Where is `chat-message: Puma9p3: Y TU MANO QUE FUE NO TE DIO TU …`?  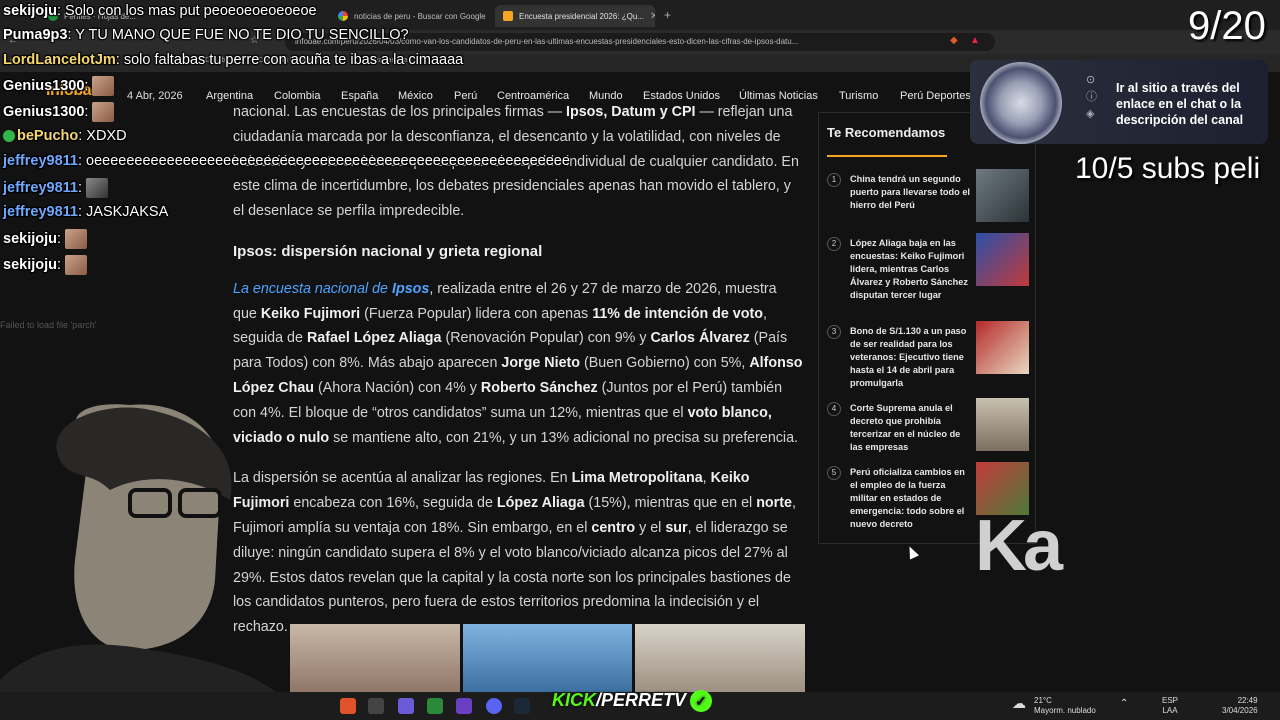
chat-message: Puma9p3: Y TU MANO QUE FUE NO TE DIO TU … is located at coordinates (206, 35).